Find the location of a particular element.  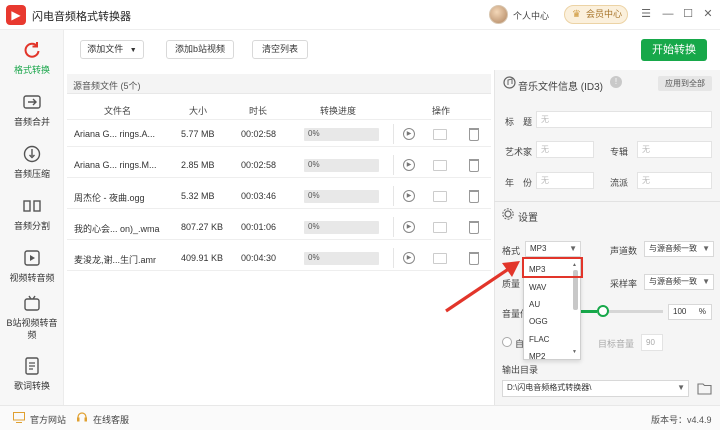

file-name: 周杰伦 - 夜曲.ogg is located at coordinates (109, 198).